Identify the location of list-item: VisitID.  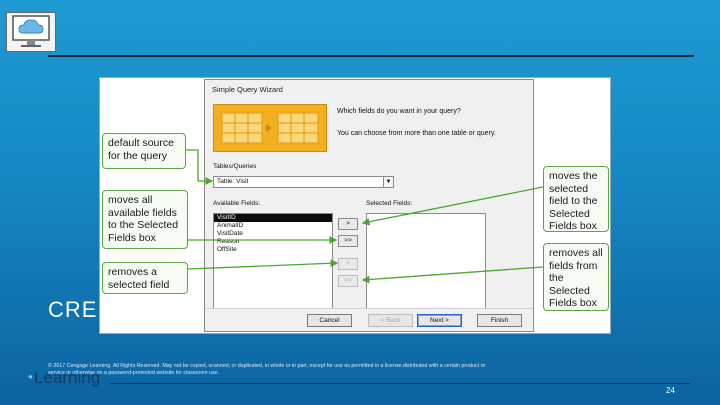
(273, 218).